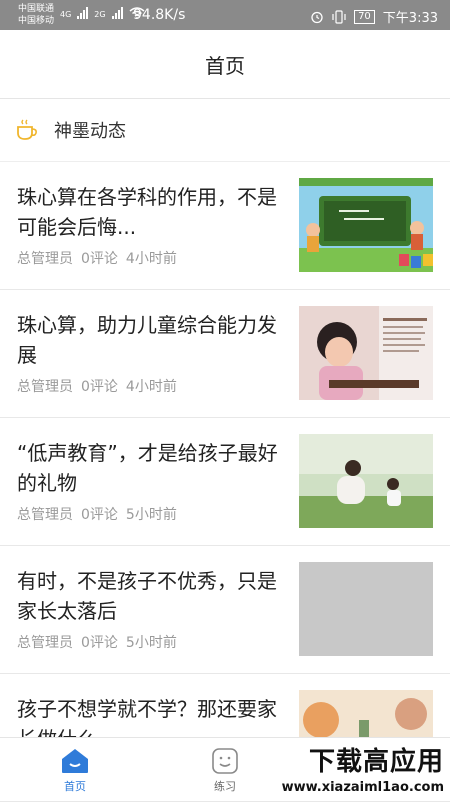 Image resolution: width=450 pixels, height=802 pixels. What do you see at coordinates (90, 131) in the screenshot?
I see `section-title: 神墨动态` at bounding box center [90, 131].